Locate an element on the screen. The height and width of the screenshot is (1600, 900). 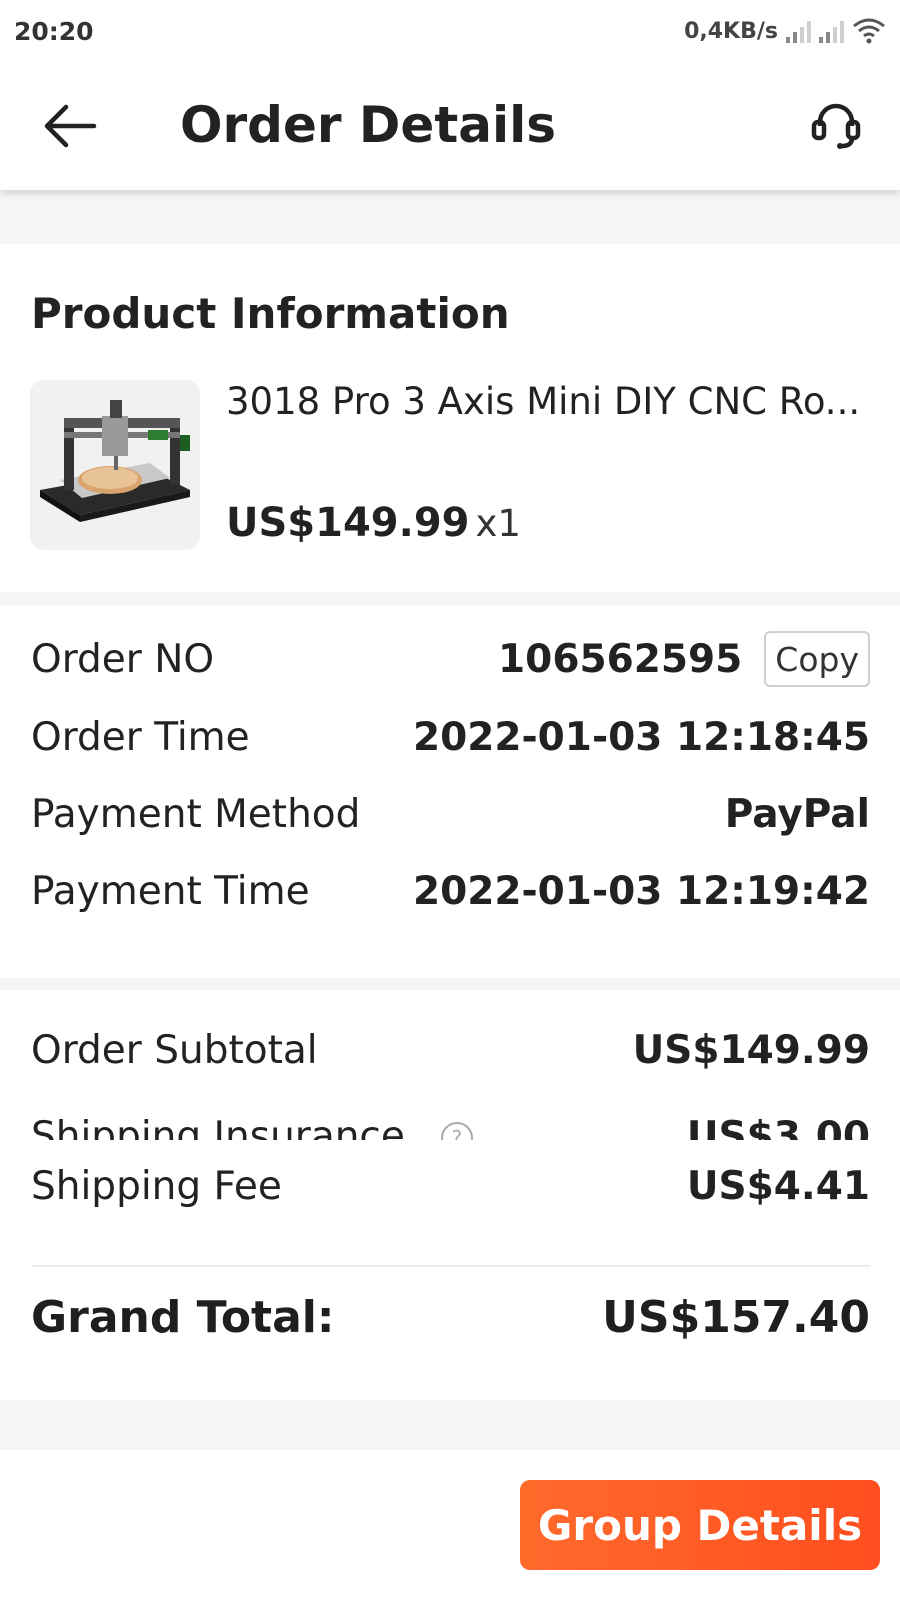
section-title: Product Information is located at coordinates (270, 313).